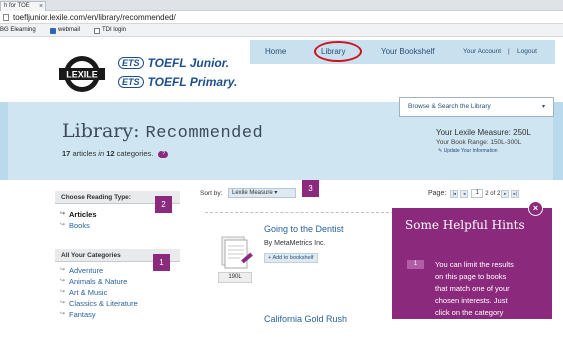 This screenshot has width=563, height=348. What do you see at coordinates (135, 153) in the screenshot?
I see `categories-word: categories.` at bounding box center [135, 153].